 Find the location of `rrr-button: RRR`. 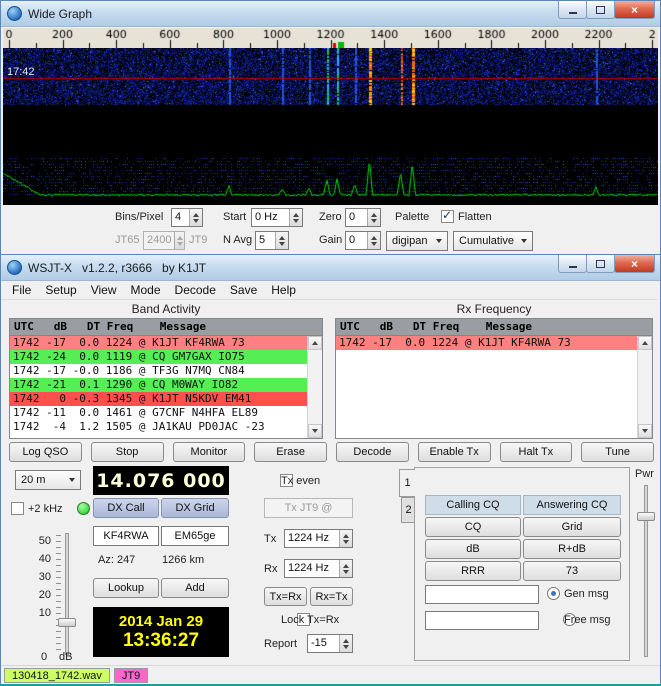

rrr-button: RRR is located at coordinates (473, 571).